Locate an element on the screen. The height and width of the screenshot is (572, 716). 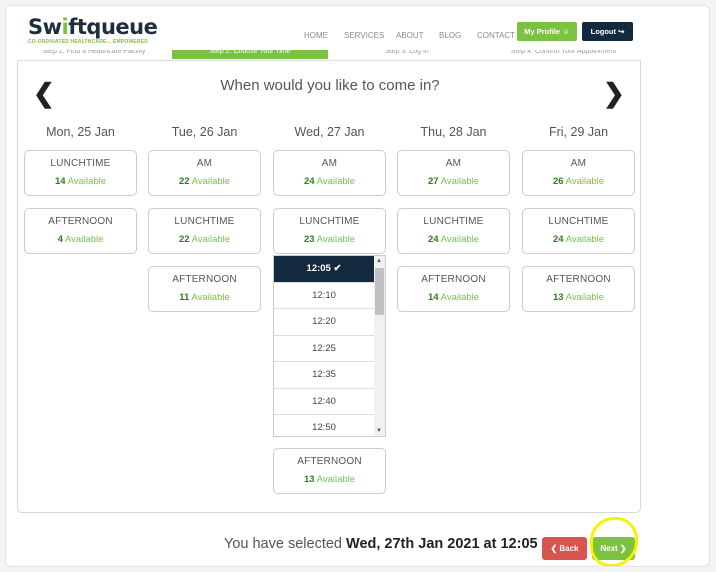
slot-availability: 27 Available is located at coordinates (453, 181).